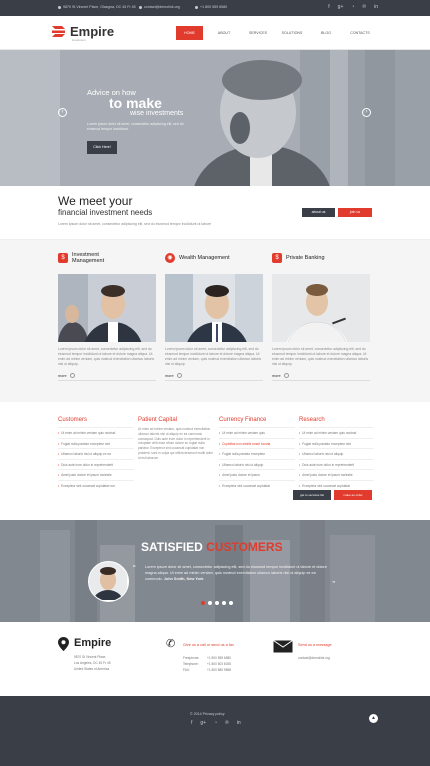  I want to click on list-item: Excepteur sint occaecat cupidatat non, so click(96, 485).